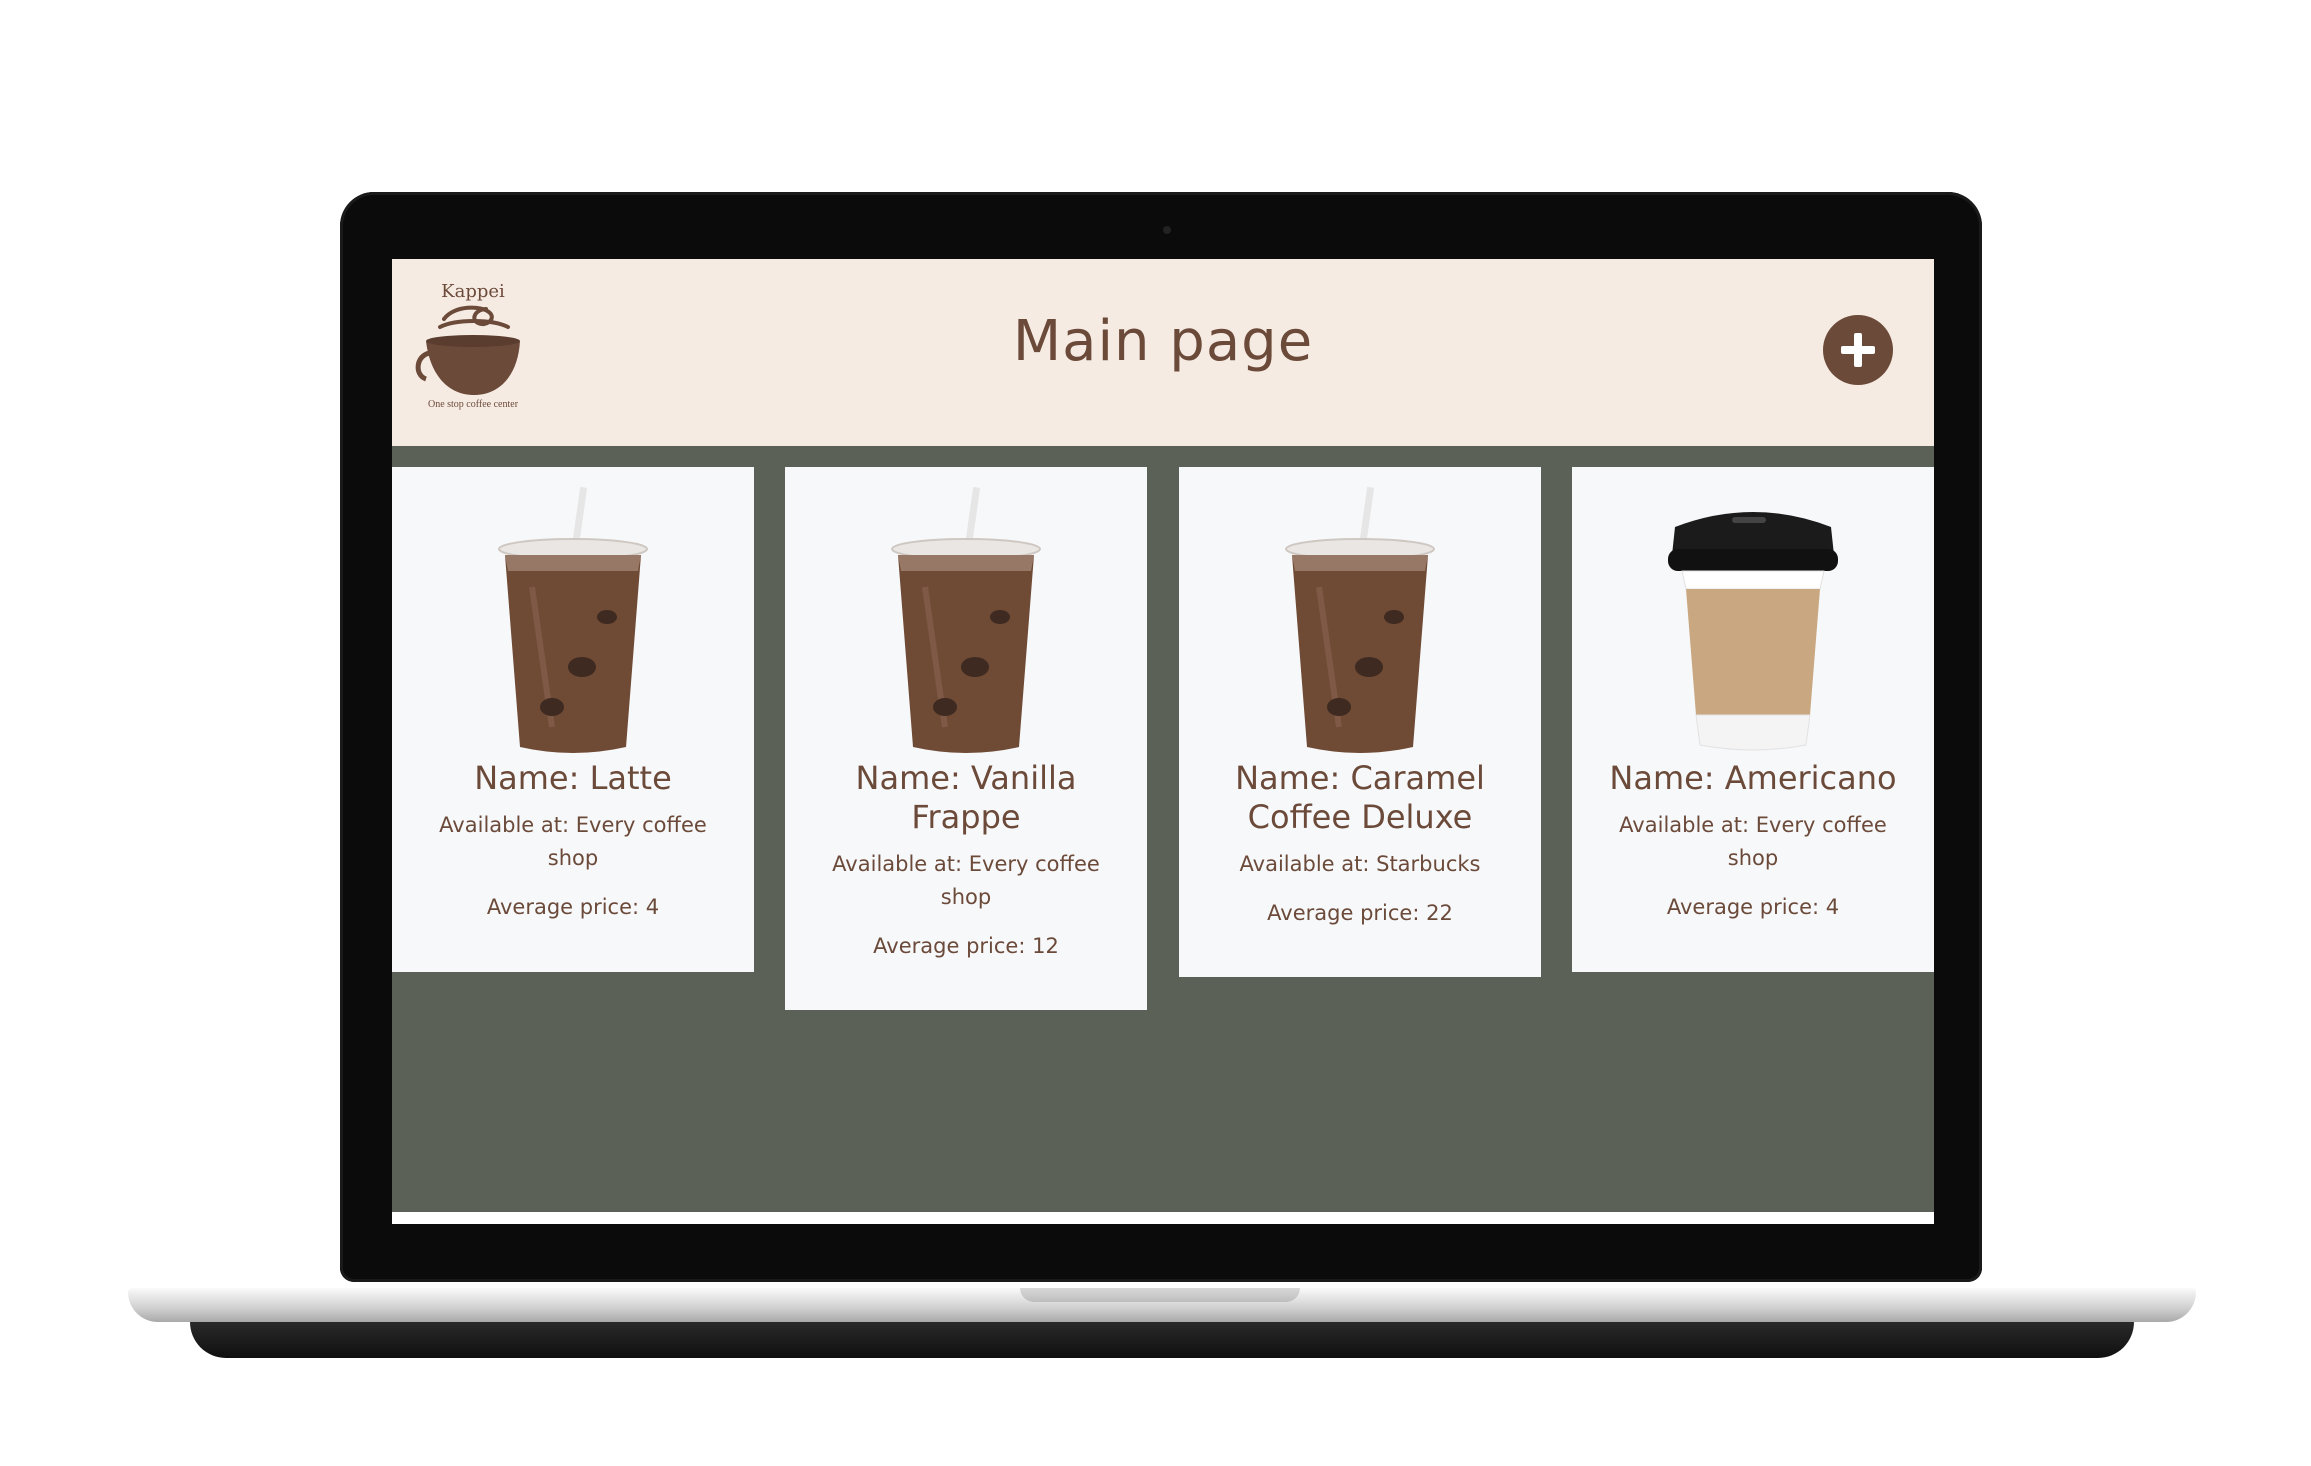  Describe the element at coordinates (966, 946) in the screenshot. I see `product-price: Average price: 12` at that location.